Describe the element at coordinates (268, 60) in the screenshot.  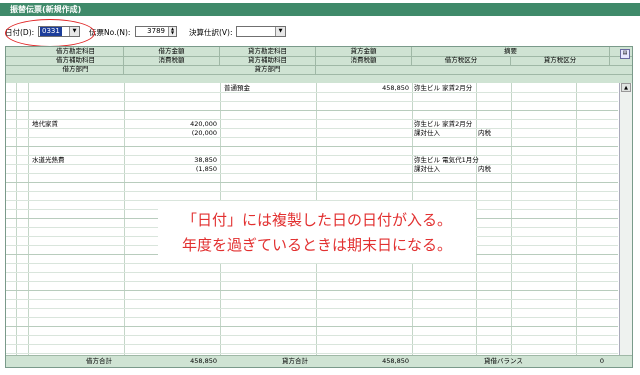
I see `header-credit-sub: 貸方補助科目` at that location.